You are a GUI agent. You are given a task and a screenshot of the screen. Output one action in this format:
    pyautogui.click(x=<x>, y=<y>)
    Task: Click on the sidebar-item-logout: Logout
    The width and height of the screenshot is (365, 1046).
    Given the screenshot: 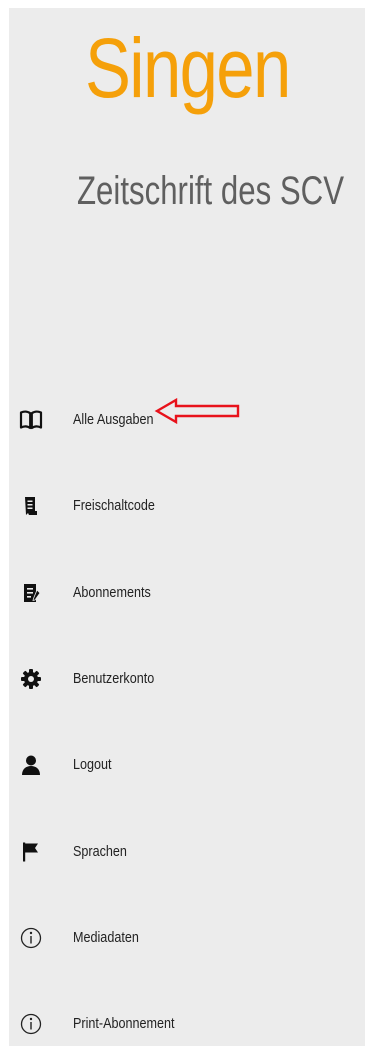 What is the action you would take?
    pyautogui.click(x=159, y=765)
    